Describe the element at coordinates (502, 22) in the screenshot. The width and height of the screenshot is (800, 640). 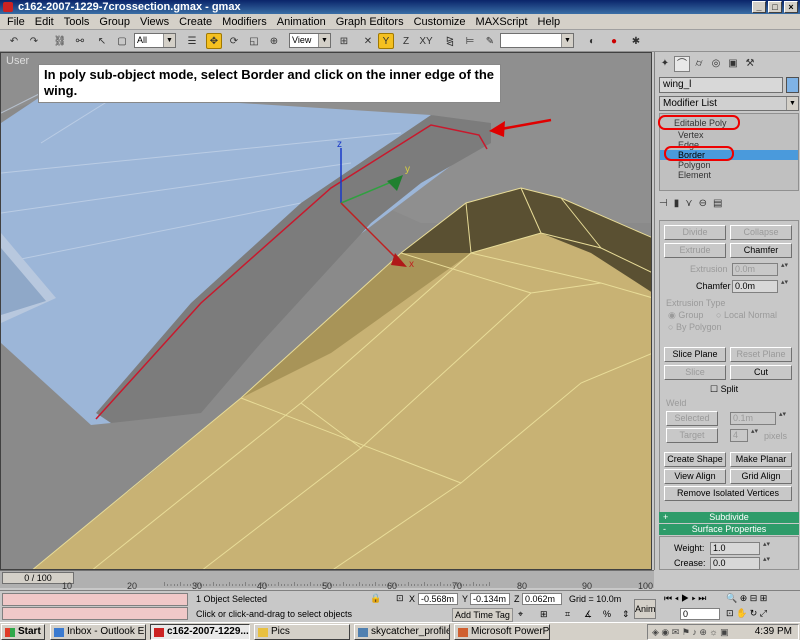
I see `menu-maxscript: MAXScript` at that location.